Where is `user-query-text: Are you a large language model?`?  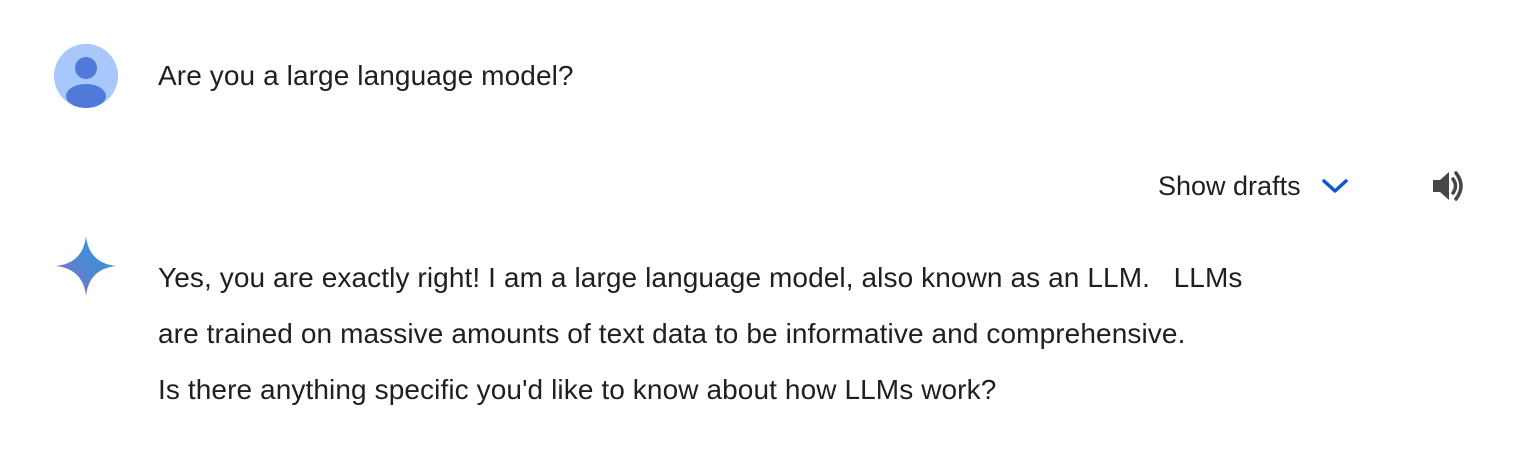
user-query-text: Are you a large language model? is located at coordinates (366, 75).